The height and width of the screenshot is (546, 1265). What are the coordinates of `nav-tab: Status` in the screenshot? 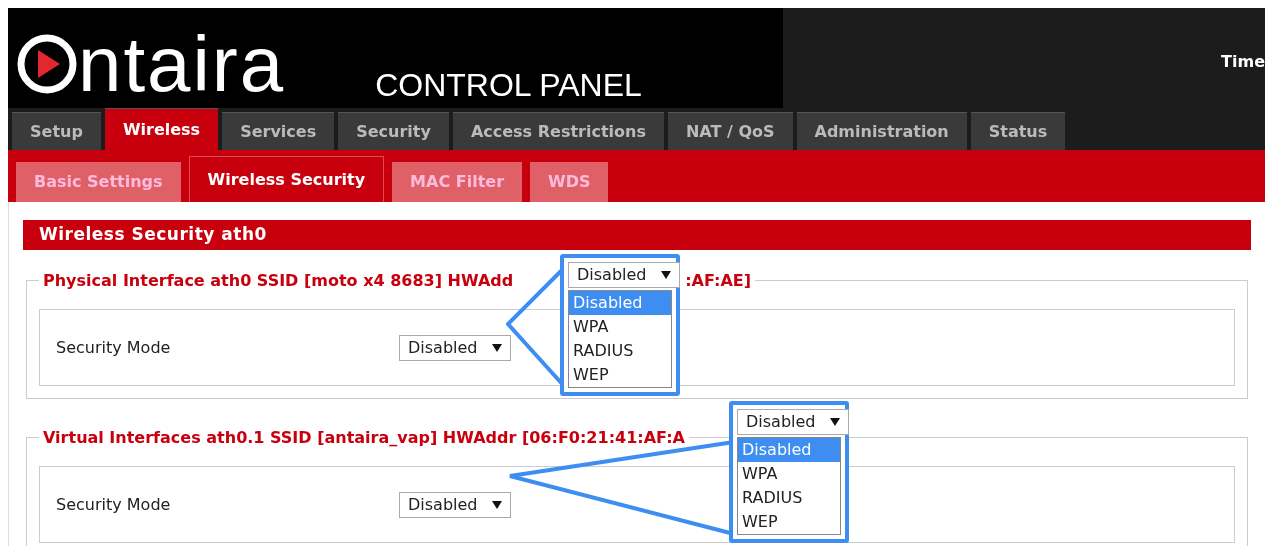 It's located at (1018, 131).